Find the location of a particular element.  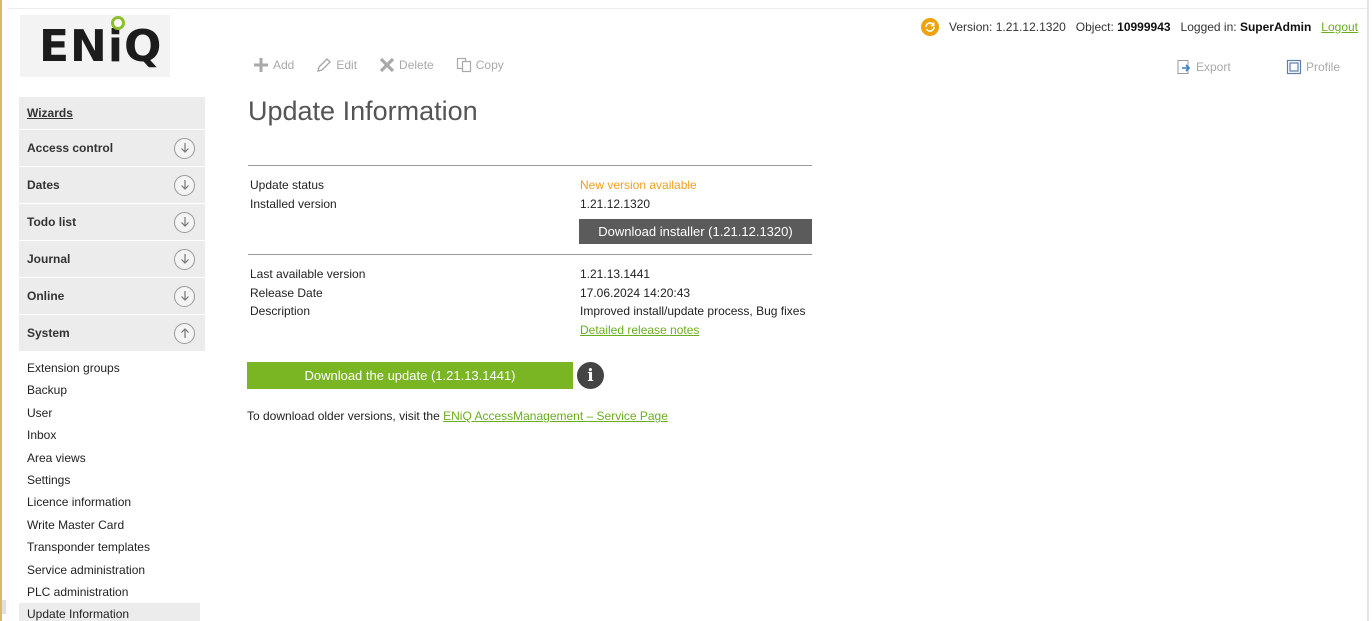

window-left-edge is located at coordinates (1, 310).